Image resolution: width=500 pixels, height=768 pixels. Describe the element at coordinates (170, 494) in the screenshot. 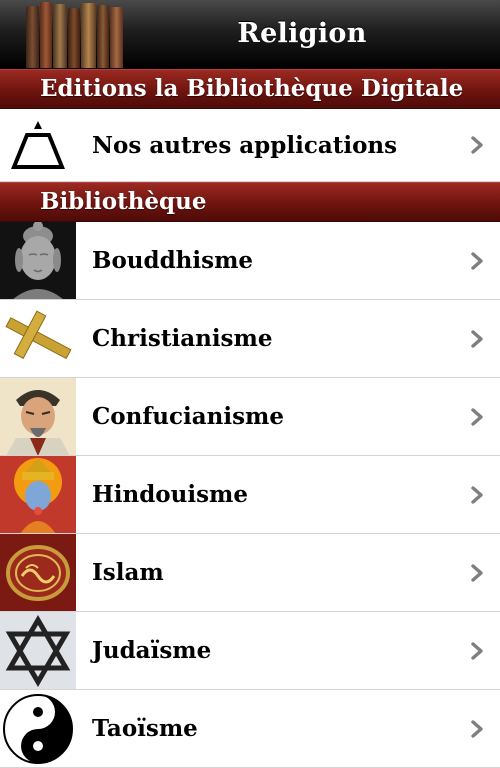

I see `list-item-label: Hindouisme` at that location.